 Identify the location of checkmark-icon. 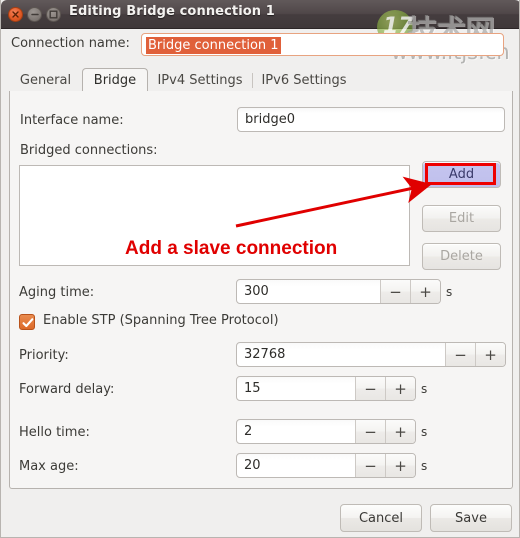
(28, 323).